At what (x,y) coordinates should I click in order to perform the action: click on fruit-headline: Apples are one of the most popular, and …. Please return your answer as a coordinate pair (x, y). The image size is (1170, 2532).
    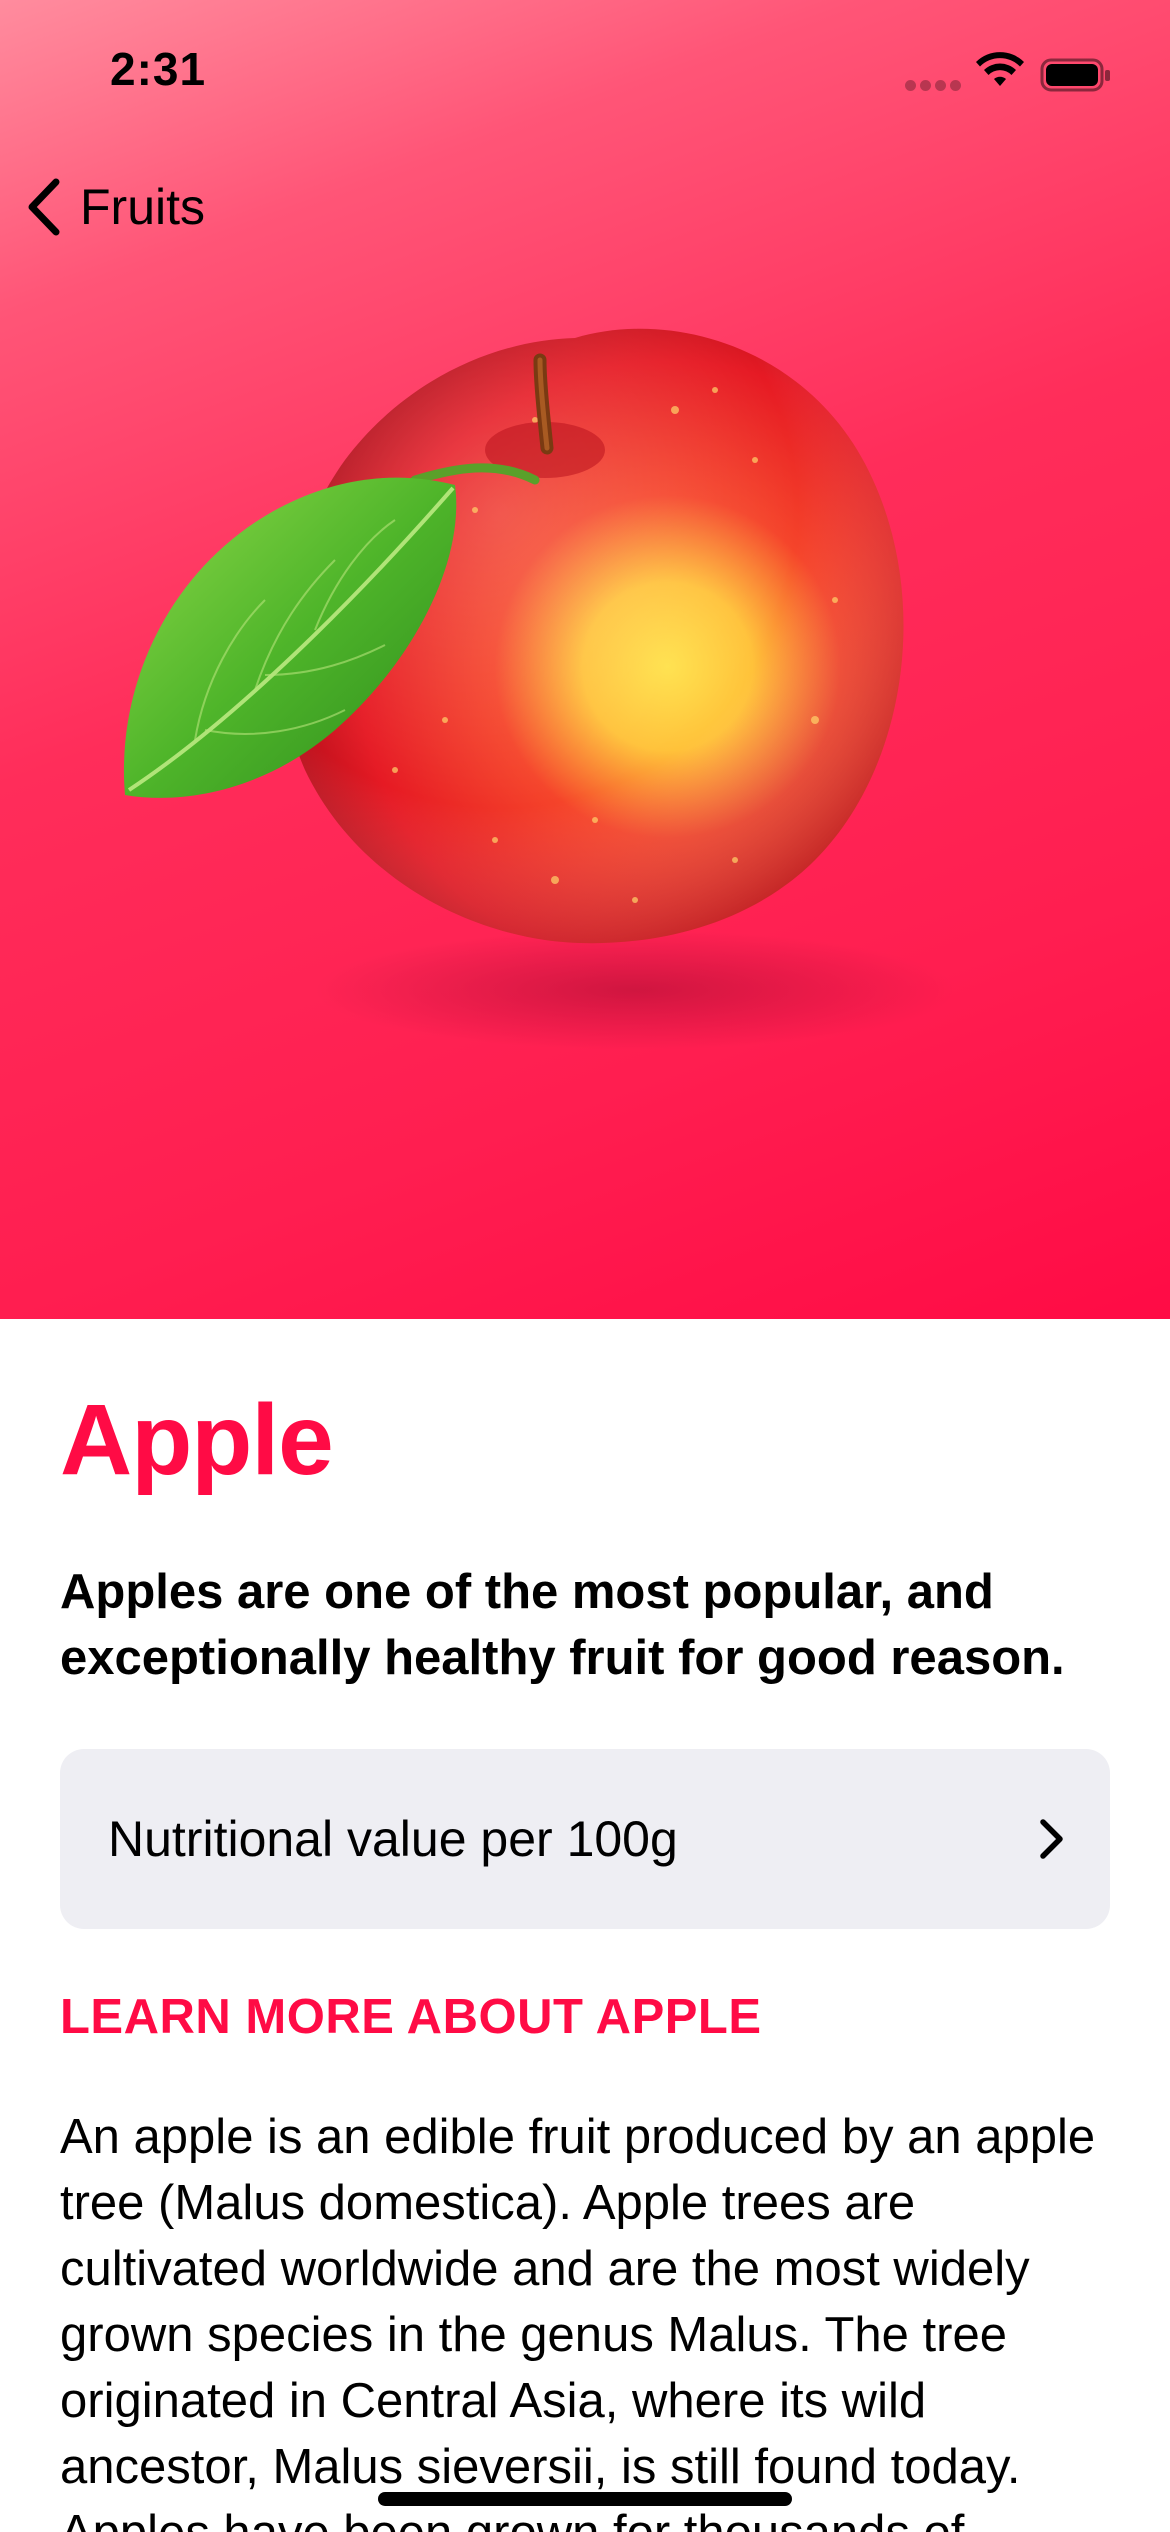
    Looking at the image, I should click on (562, 1625).